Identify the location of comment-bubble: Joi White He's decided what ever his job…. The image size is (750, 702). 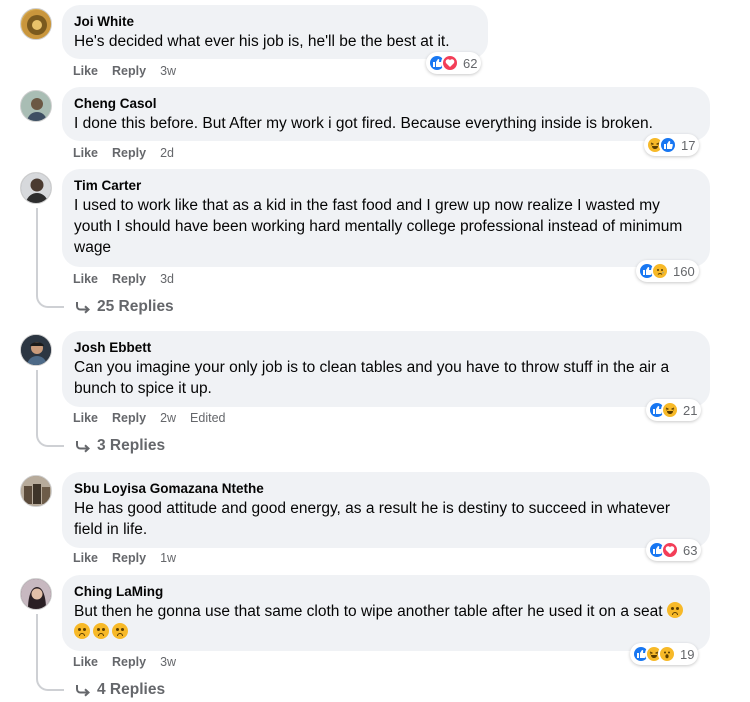
(275, 32).